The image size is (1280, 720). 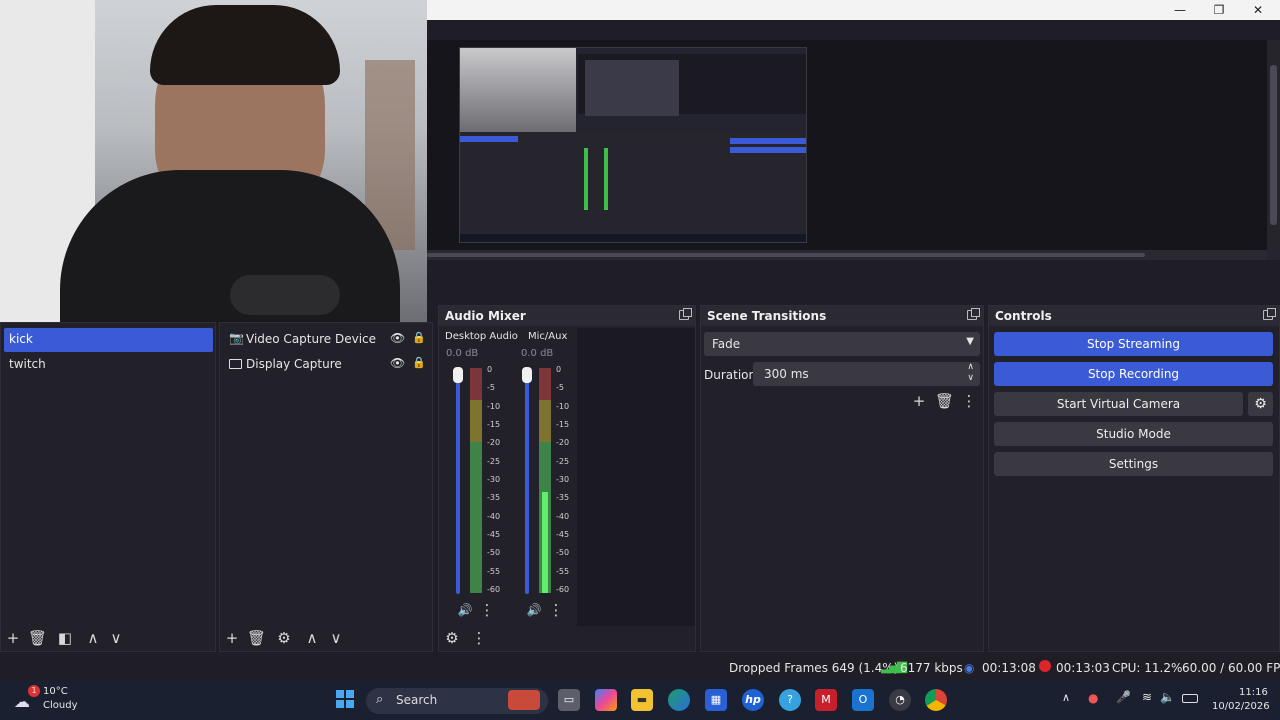 I want to click on scene-item-kick: kick, so click(x=108, y=340).